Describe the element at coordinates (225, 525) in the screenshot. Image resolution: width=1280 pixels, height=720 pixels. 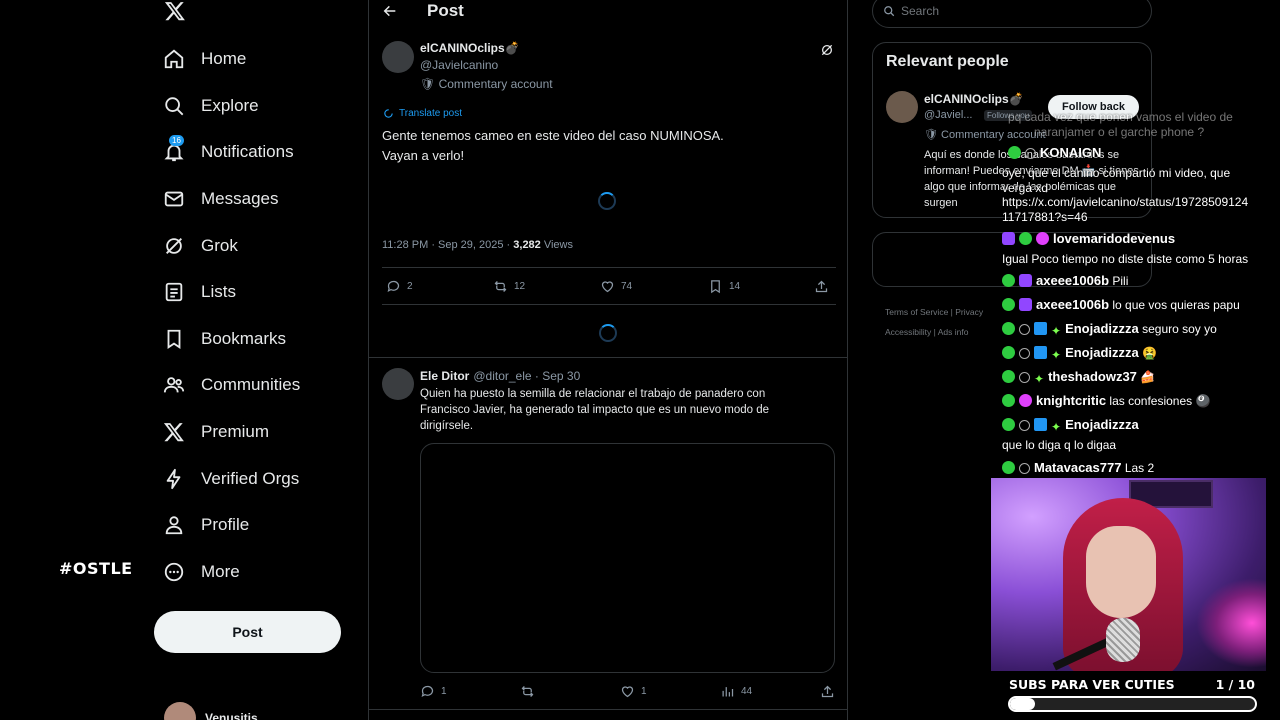
I see `nav-label: Profile` at that location.